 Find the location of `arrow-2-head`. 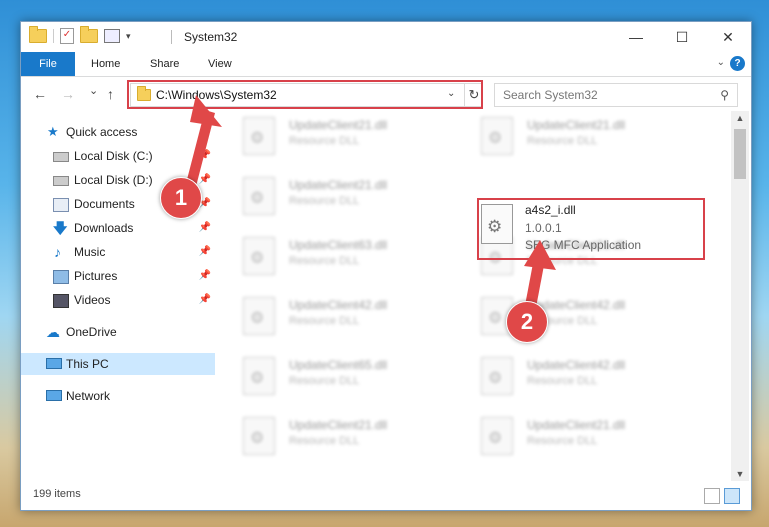

arrow-2-head is located at coordinates (540, 255).